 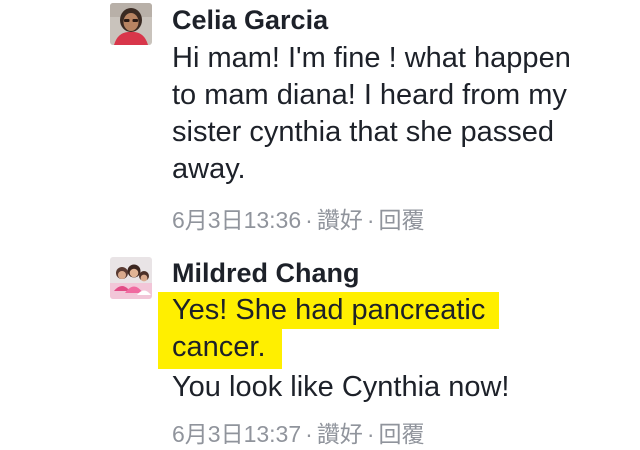 I want to click on comment-author: Mildred Chang, so click(x=266, y=273).